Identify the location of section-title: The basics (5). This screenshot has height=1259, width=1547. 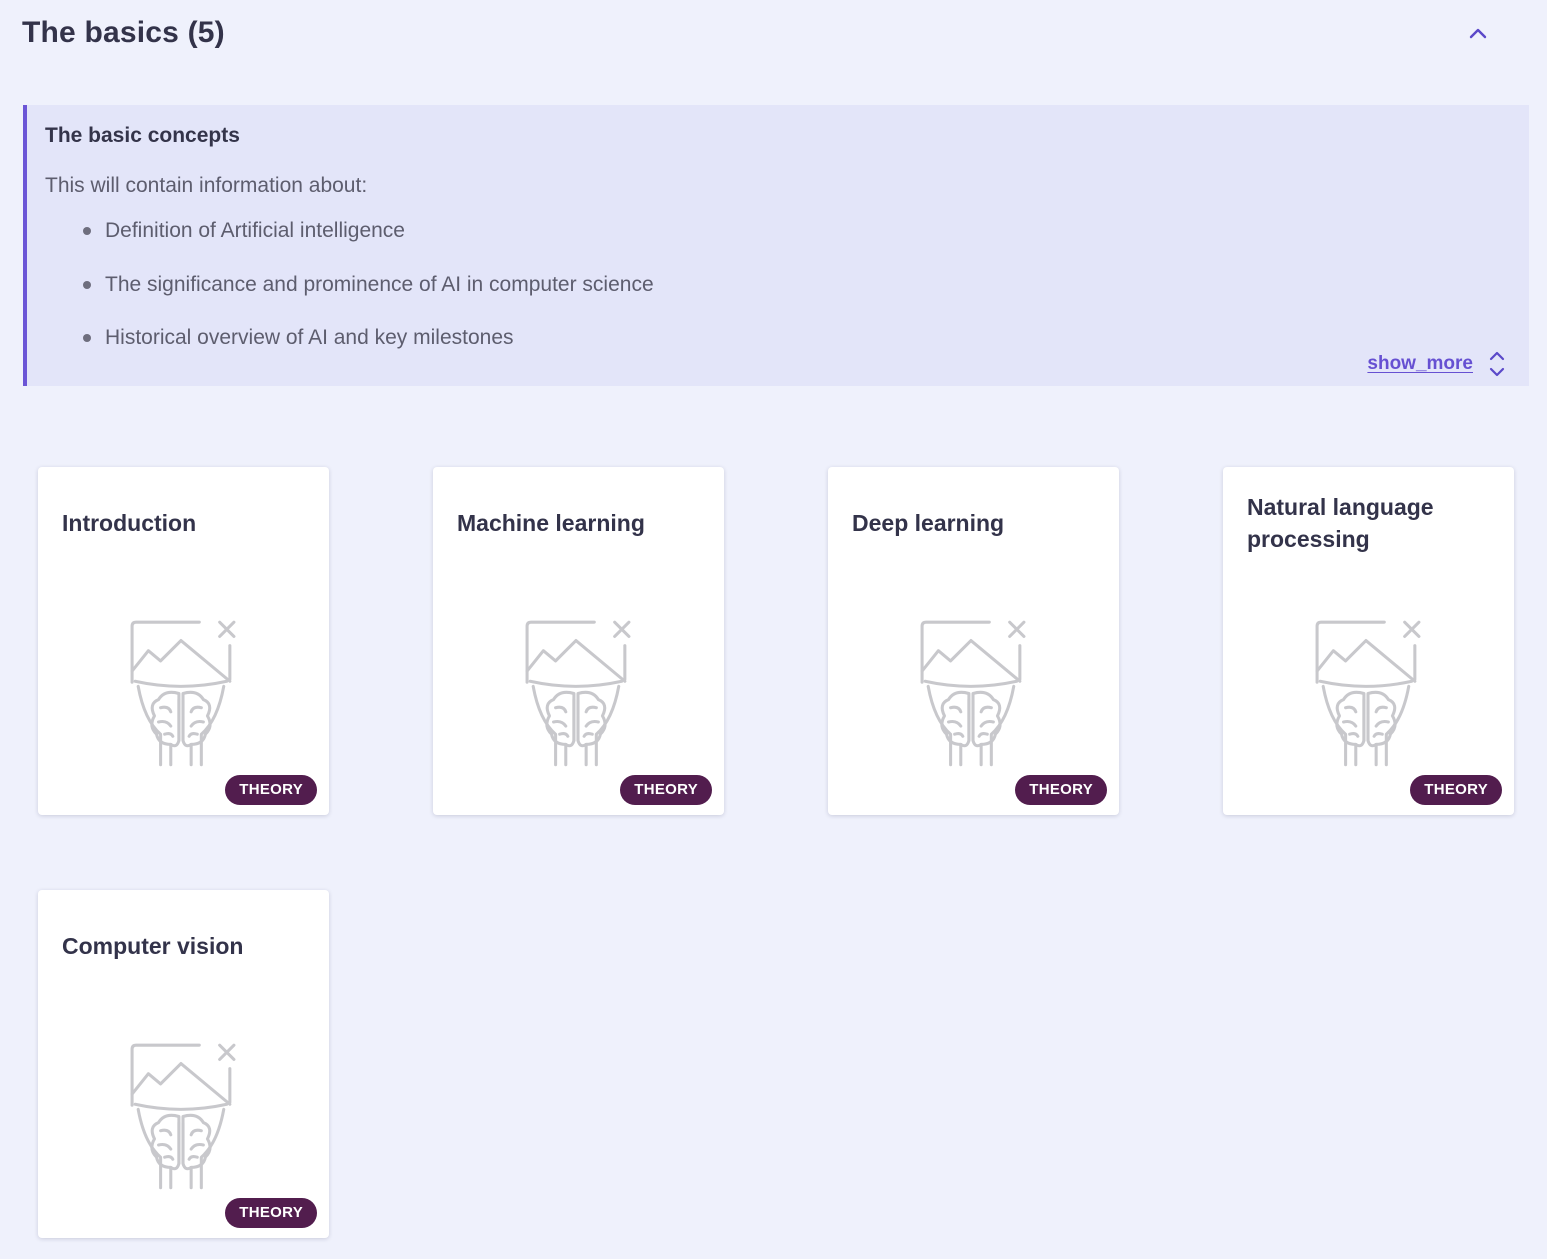
(123, 32).